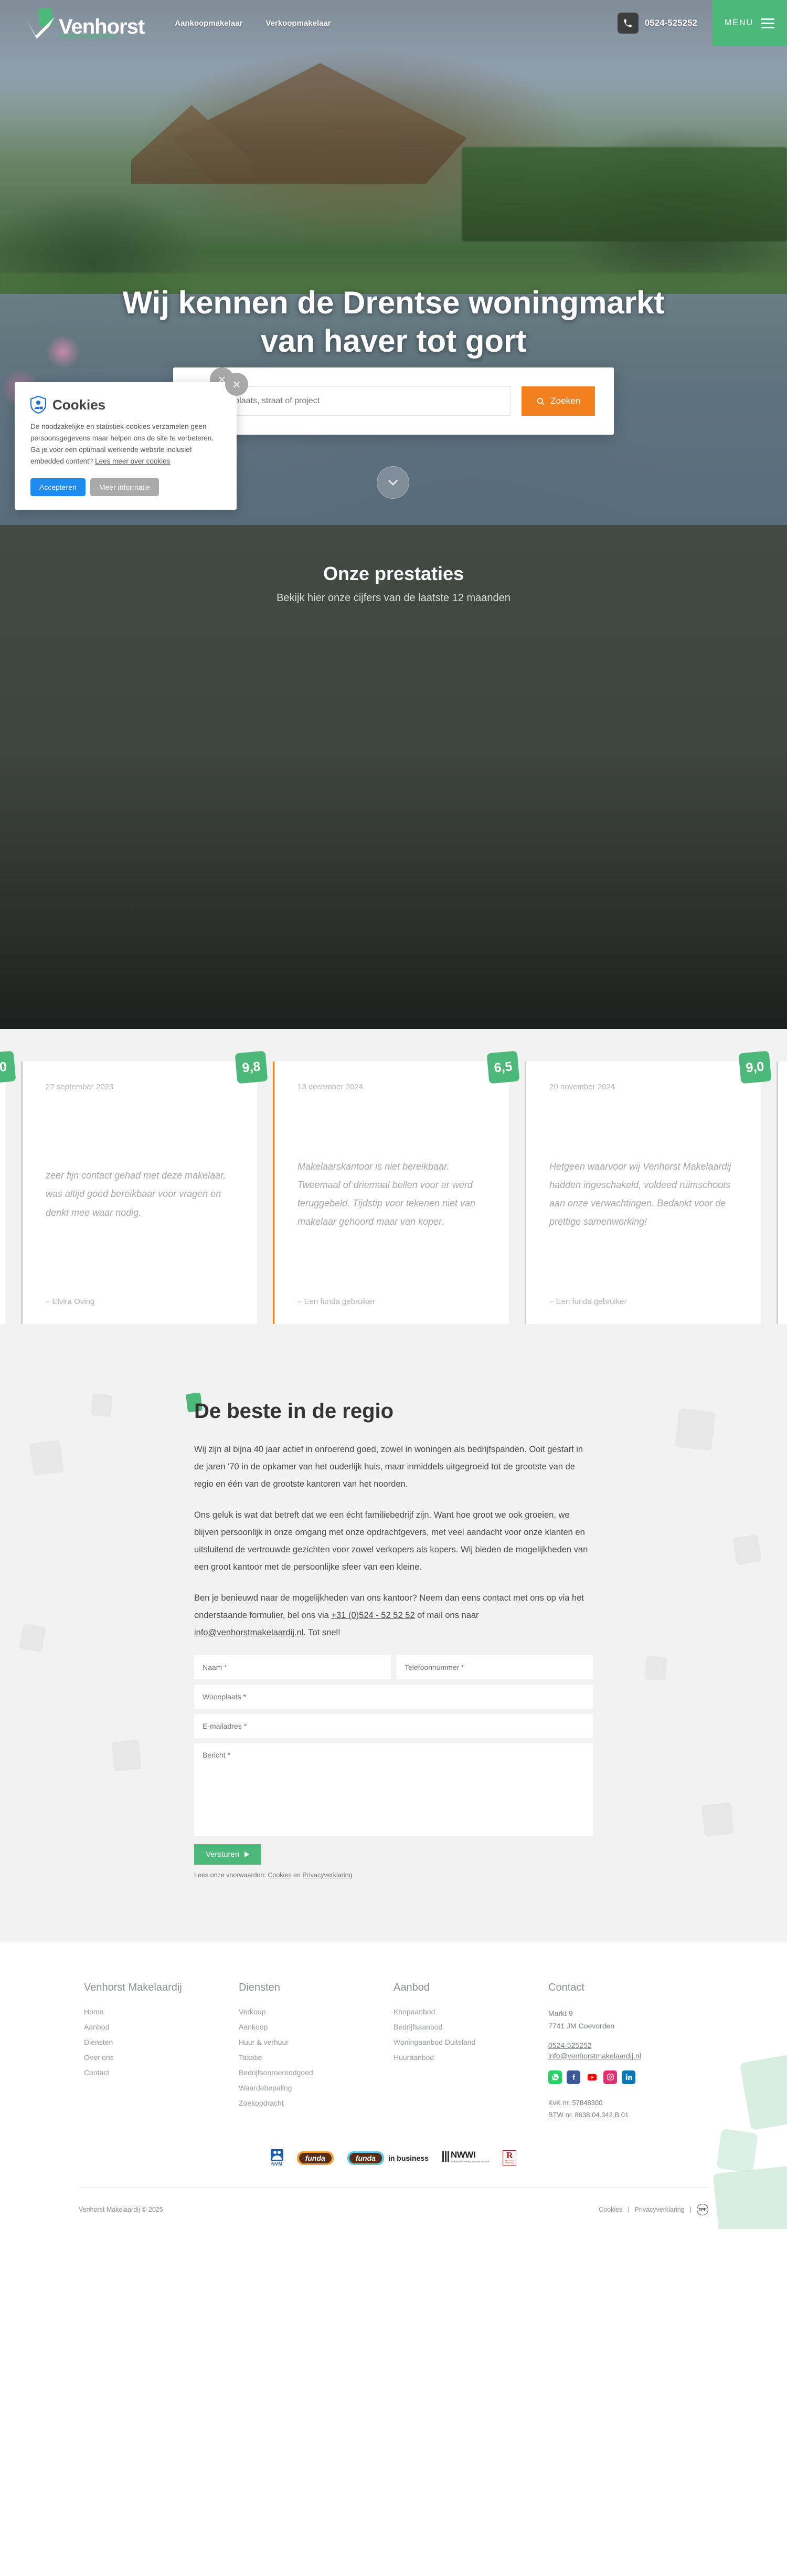  Describe the element at coordinates (259, 1987) in the screenshot. I see `footer-col-title: Diensten` at that location.